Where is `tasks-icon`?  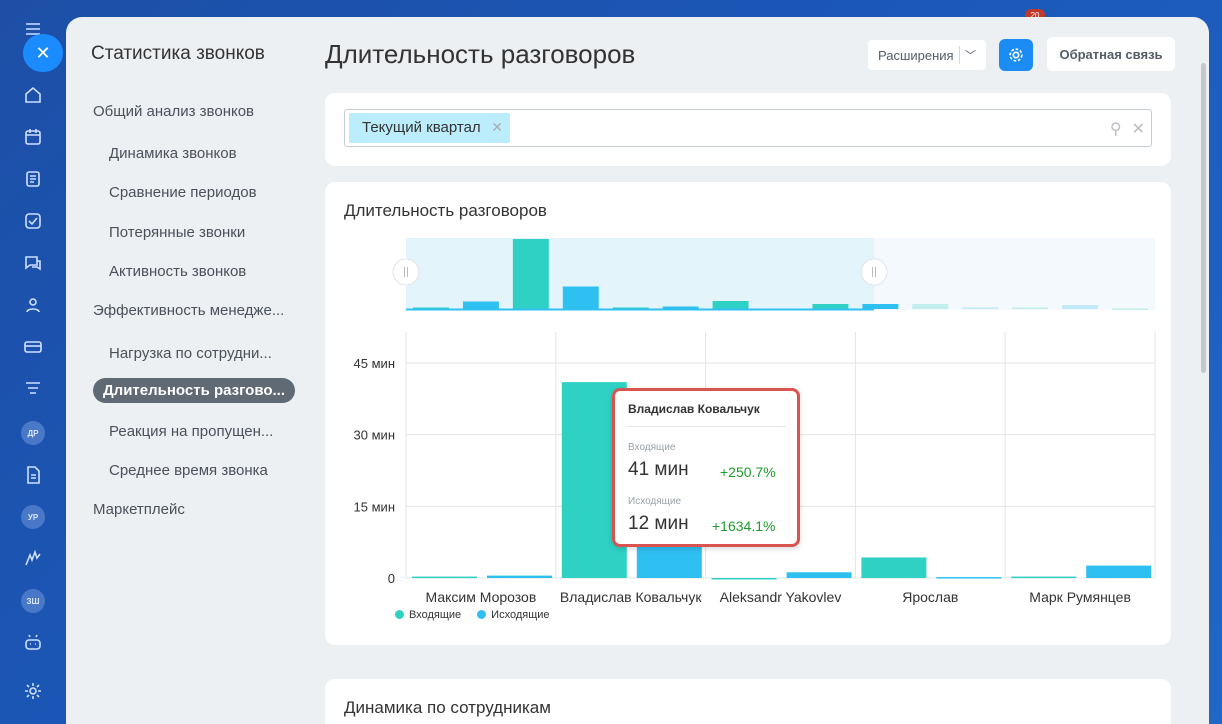
tasks-icon is located at coordinates (33, 221).